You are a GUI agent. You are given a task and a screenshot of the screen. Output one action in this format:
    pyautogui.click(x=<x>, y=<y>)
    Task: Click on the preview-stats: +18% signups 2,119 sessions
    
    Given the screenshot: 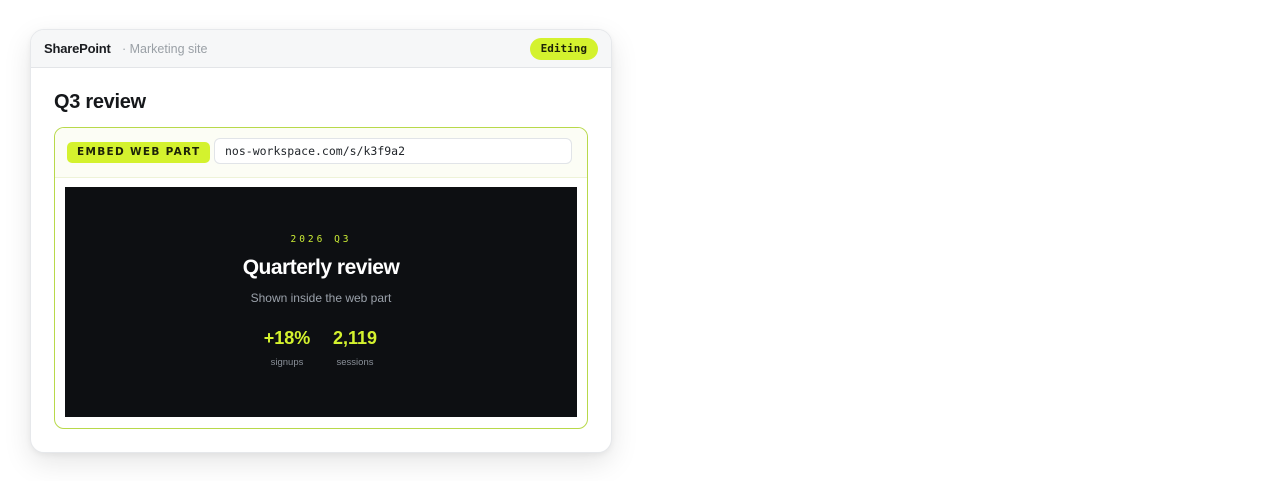 What is the action you would take?
    pyautogui.click(x=321, y=348)
    